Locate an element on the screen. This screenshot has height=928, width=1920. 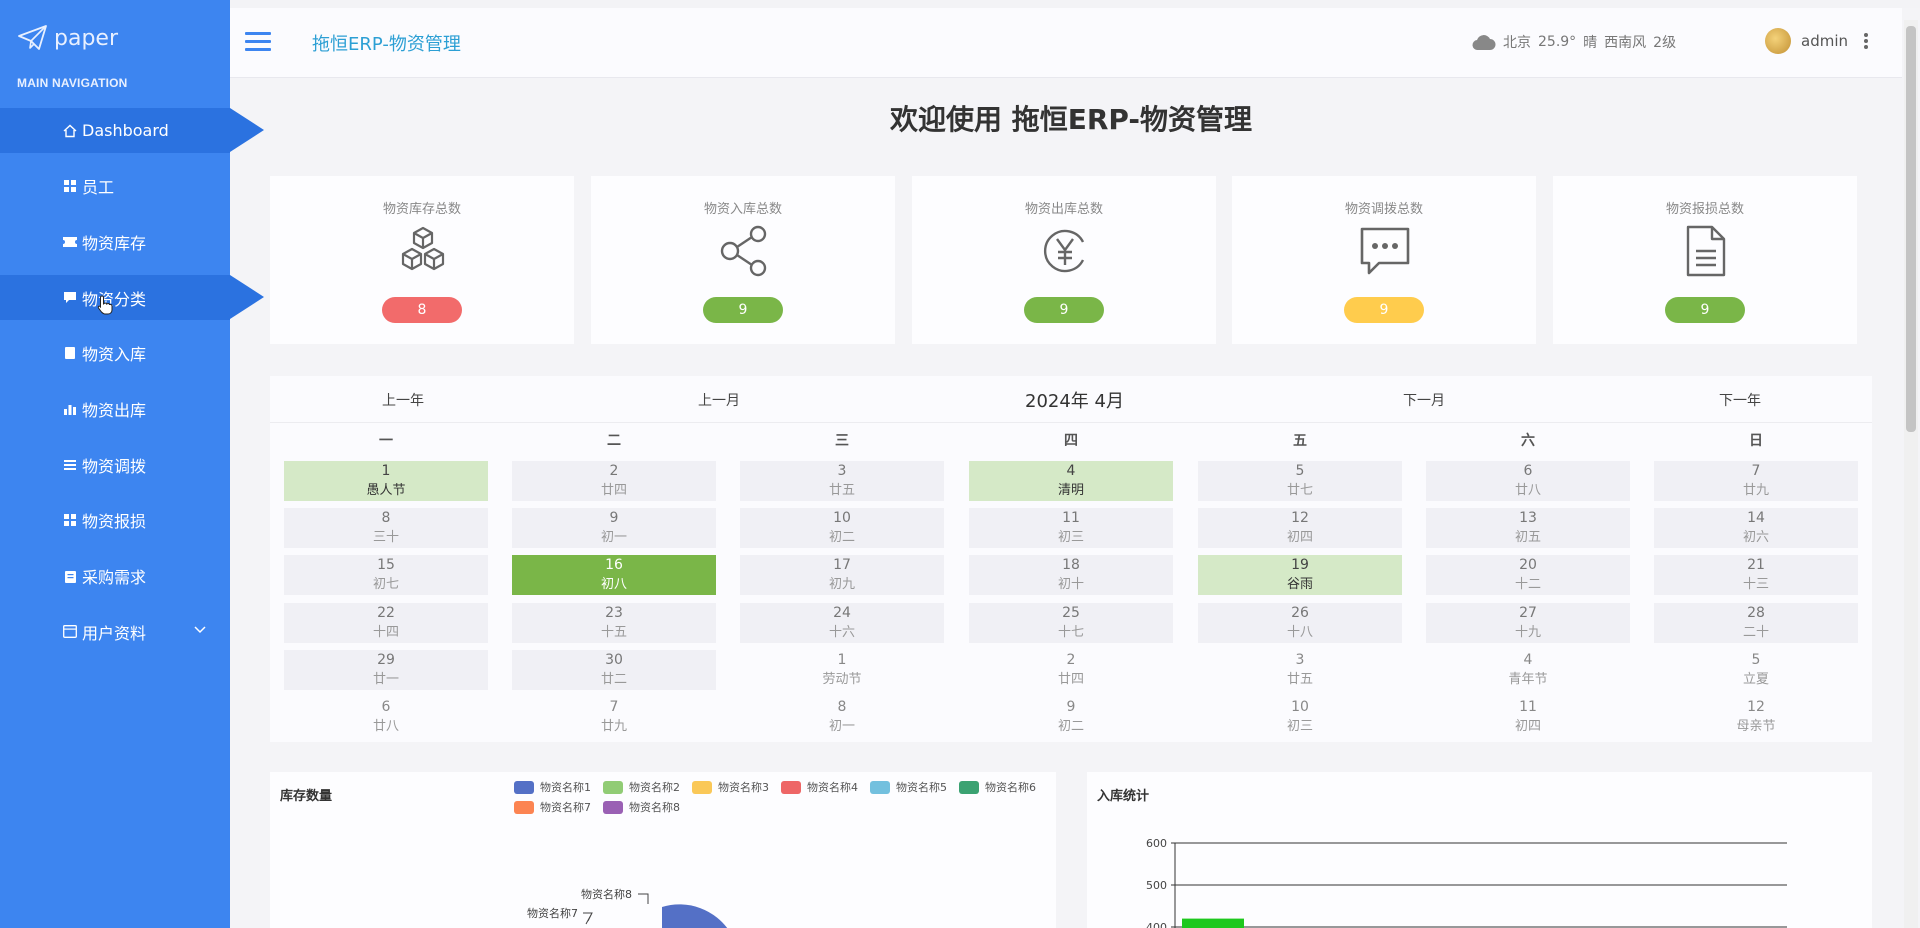
calendar-day: 11 初三 is located at coordinates (1071, 528).